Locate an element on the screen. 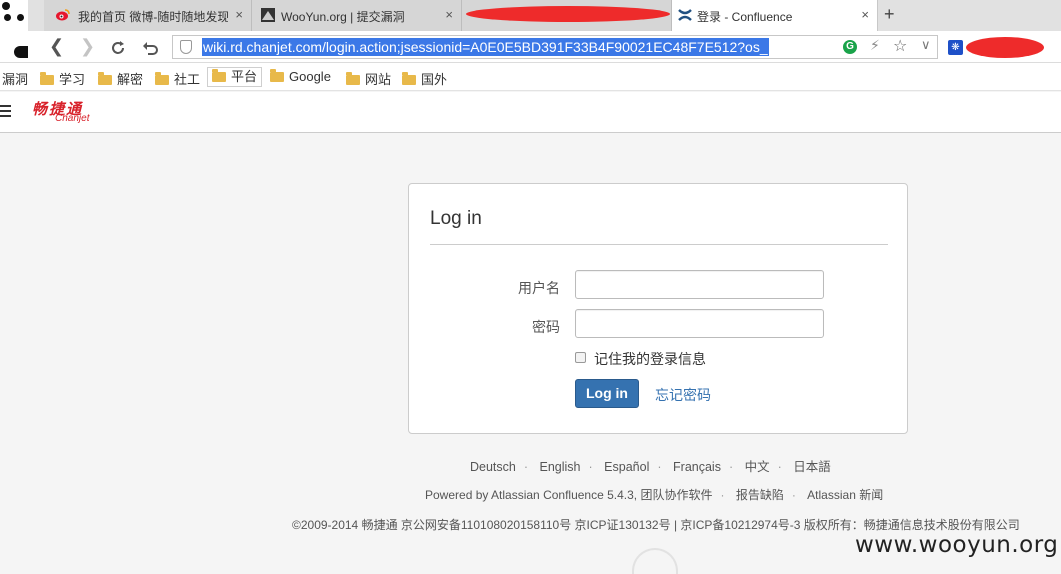 The image size is (1061, 574). language-link: Deutsch is located at coordinates (493, 467).